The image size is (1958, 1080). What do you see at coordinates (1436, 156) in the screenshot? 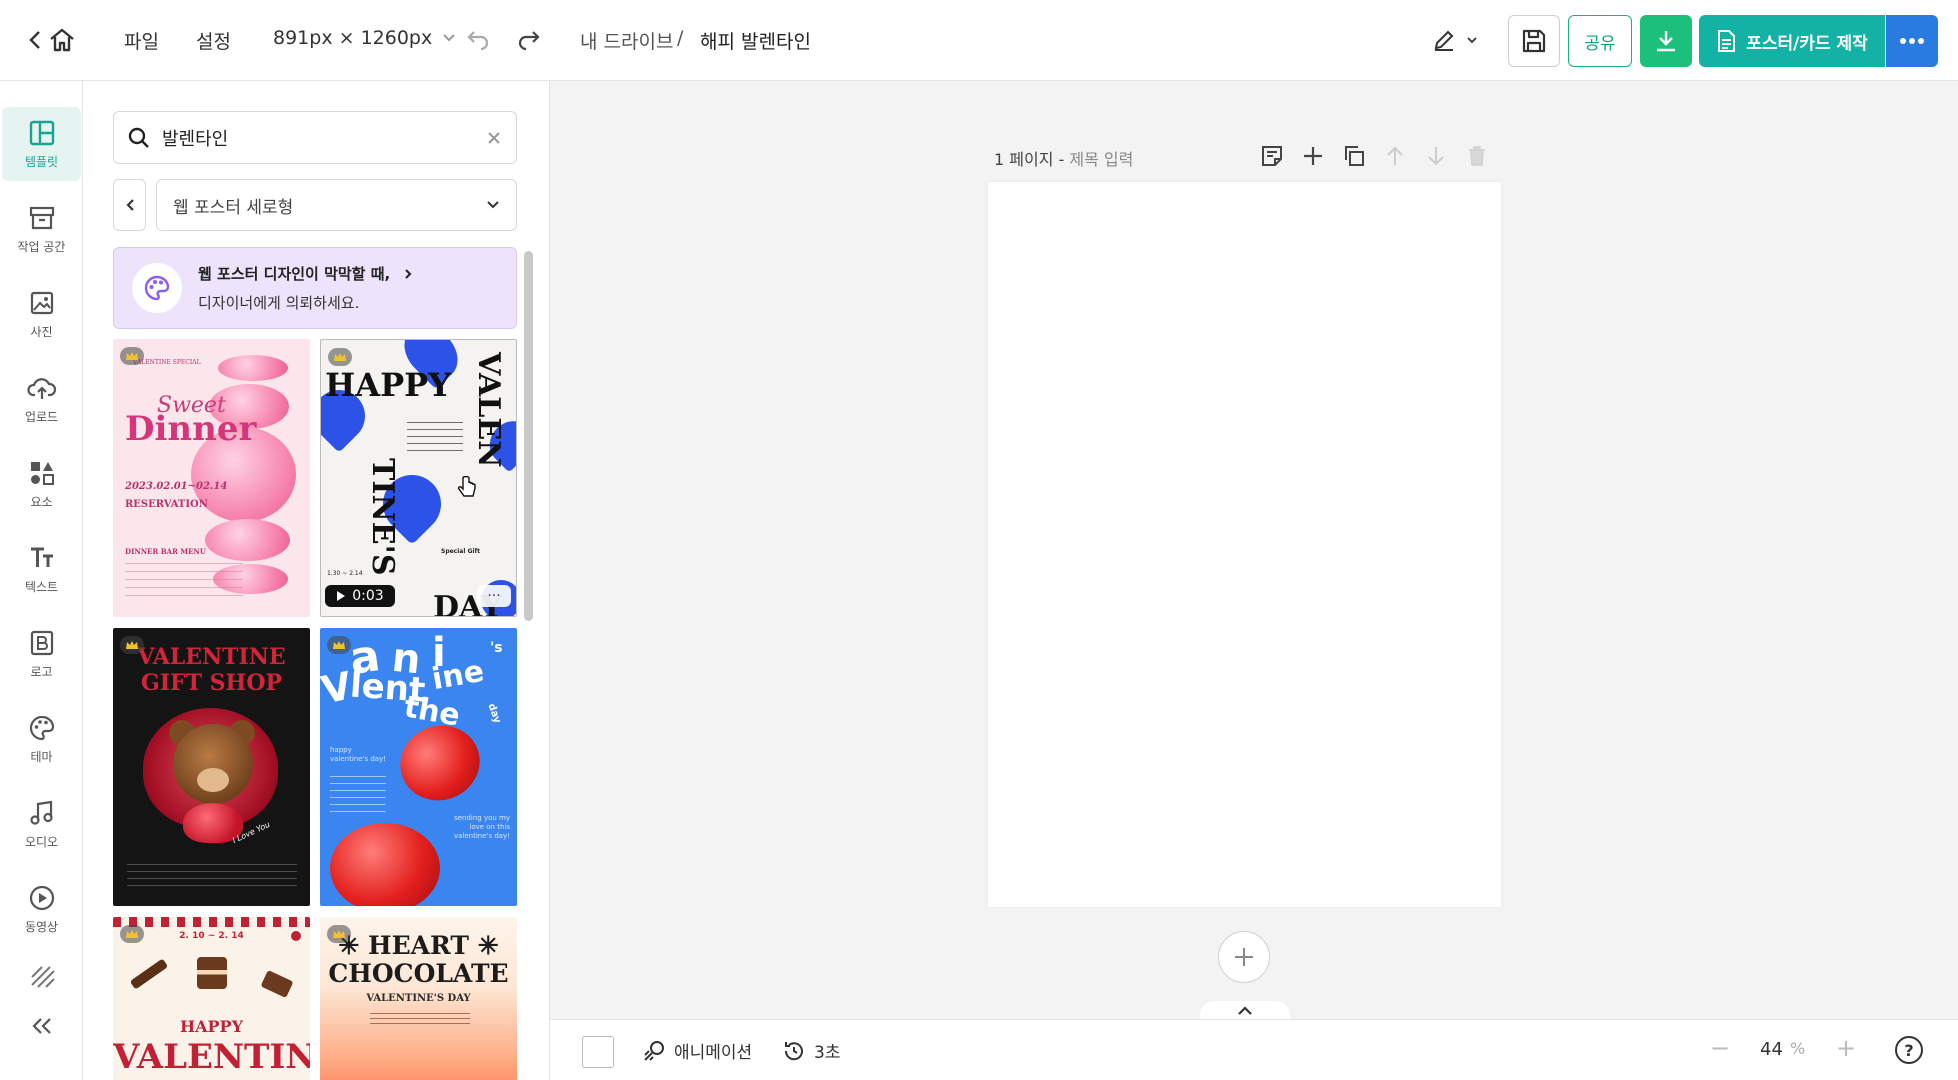
I see `move-down-icon` at bounding box center [1436, 156].